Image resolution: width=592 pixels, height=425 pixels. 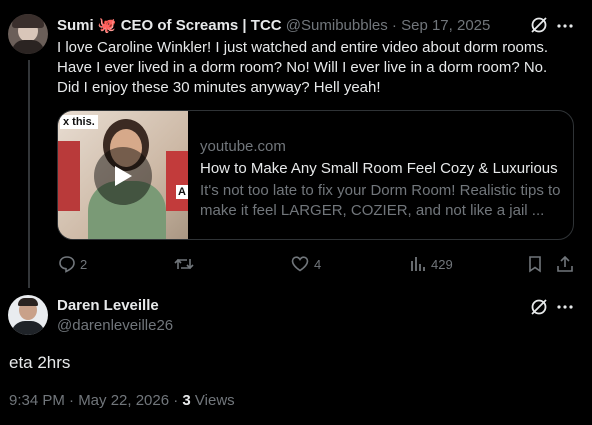 What do you see at coordinates (67, 264) in the screenshot?
I see `reply-icon` at bounding box center [67, 264].